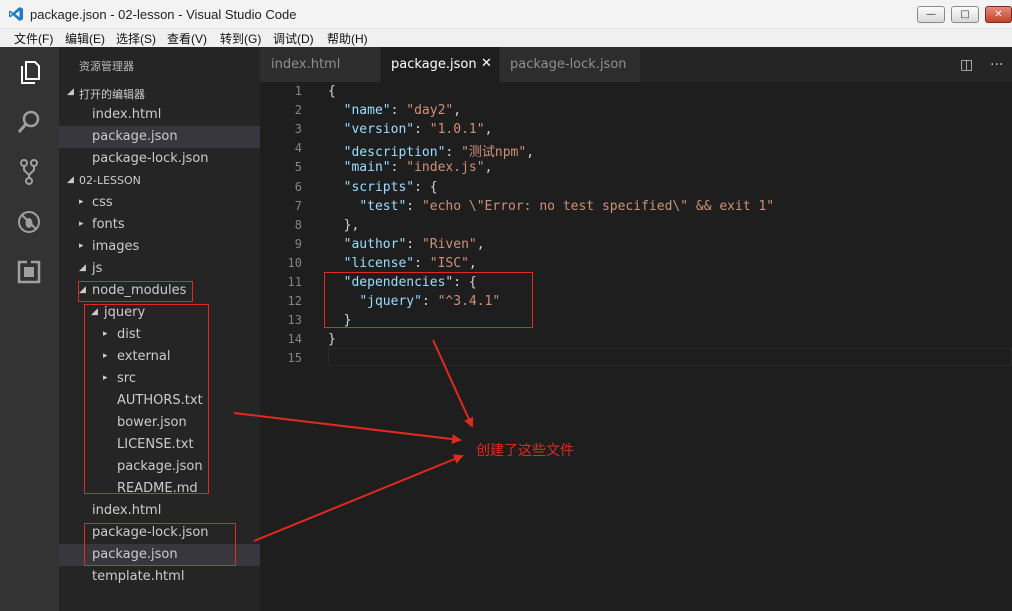  I want to click on annotation-label: 创建了这些文件, so click(525, 451).